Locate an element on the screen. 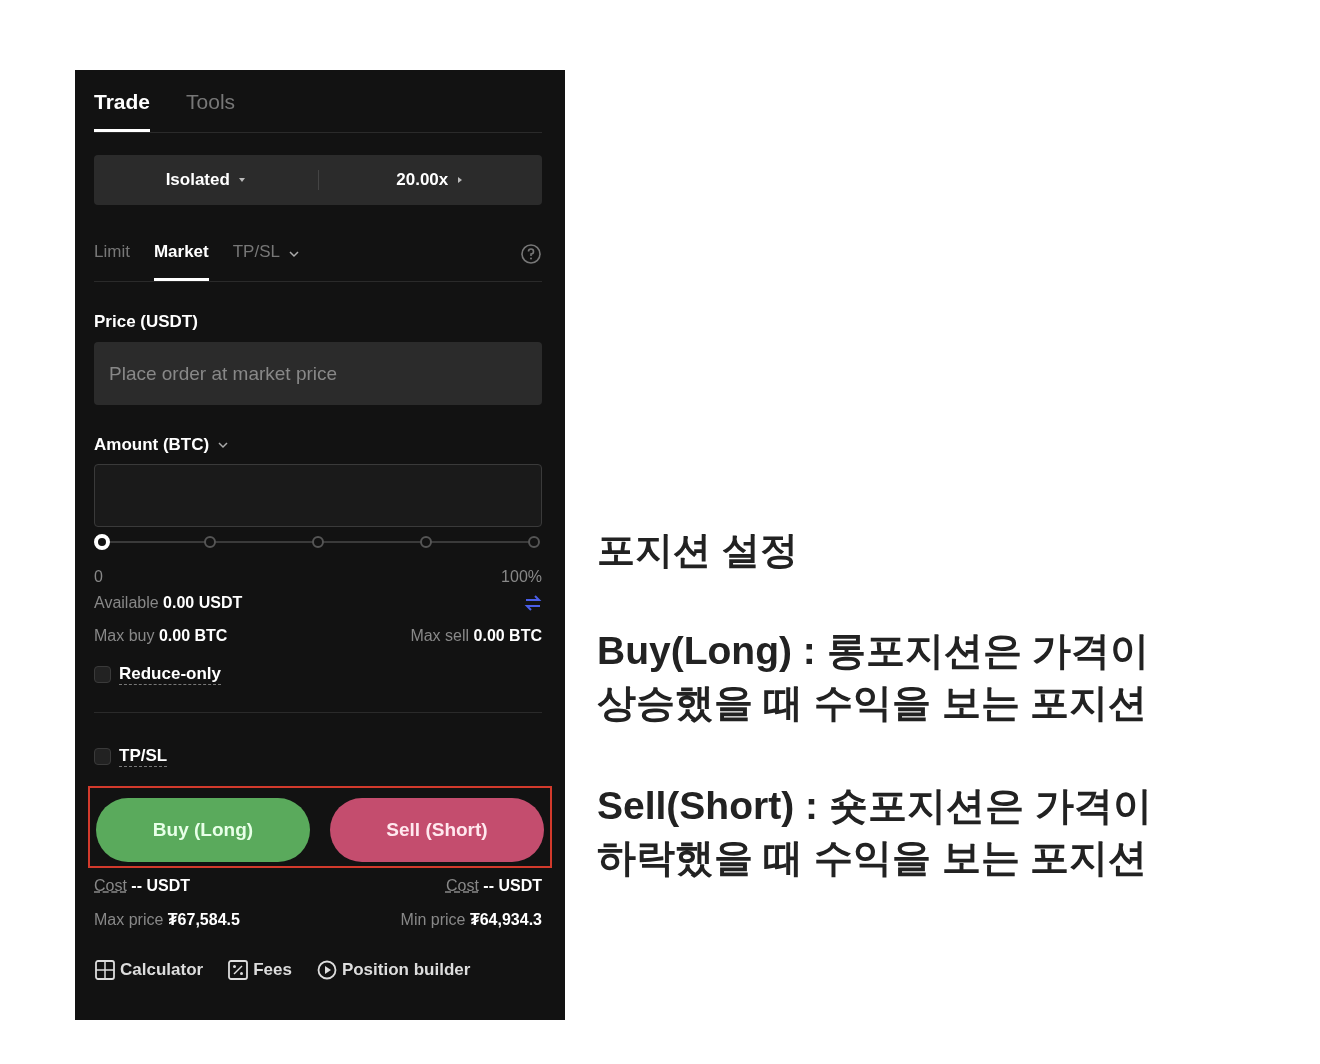 The height and width of the screenshot is (1064, 1320). annotation-title: 포지션 설정 is located at coordinates (698, 550).